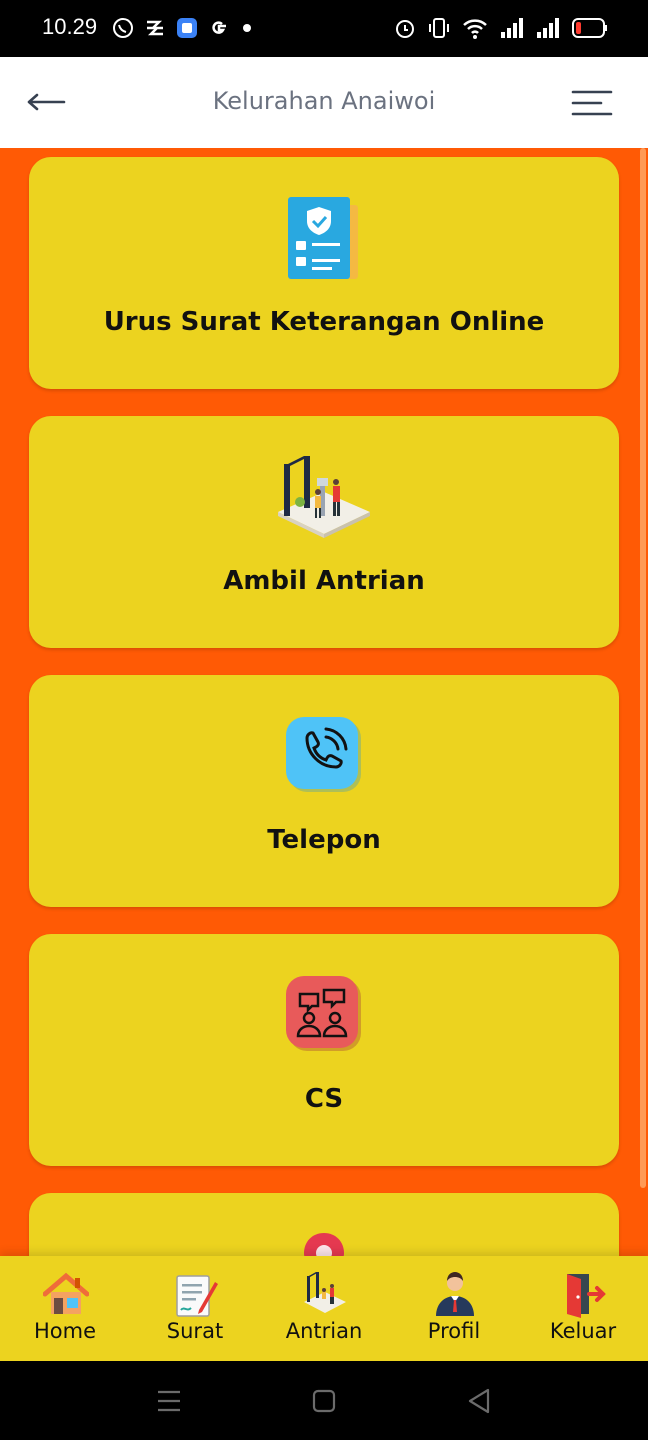  What do you see at coordinates (454, 1331) in the screenshot?
I see `nav-label: Profil` at bounding box center [454, 1331].